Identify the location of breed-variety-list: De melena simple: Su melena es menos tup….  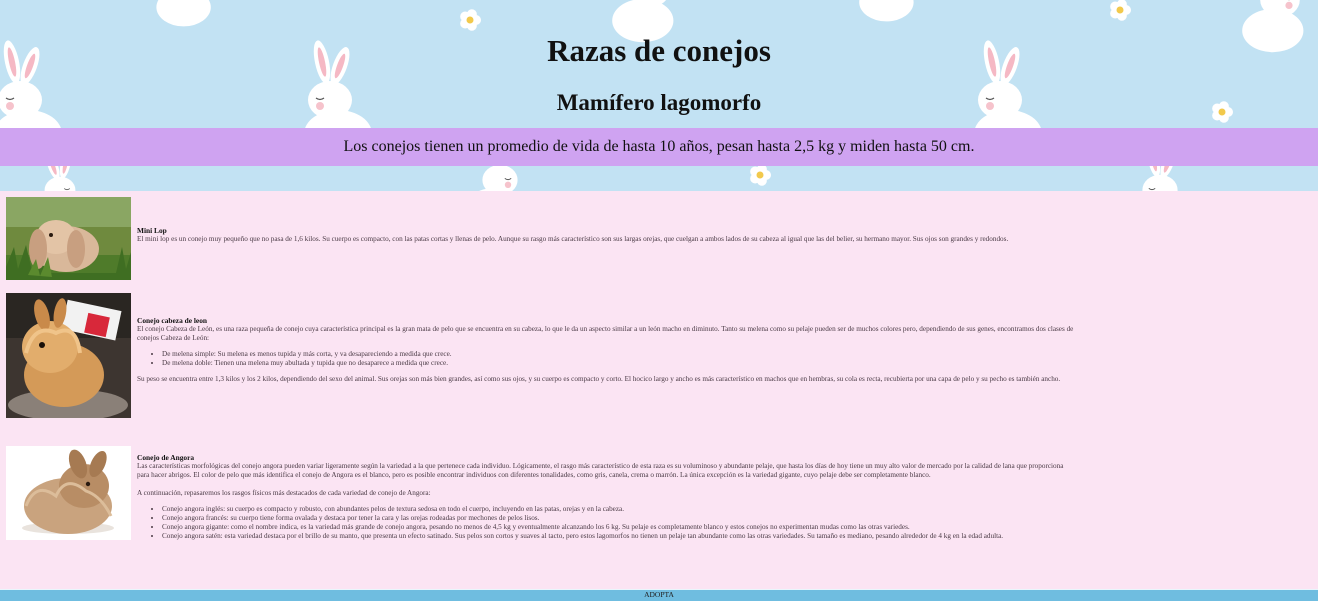
(606, 359).